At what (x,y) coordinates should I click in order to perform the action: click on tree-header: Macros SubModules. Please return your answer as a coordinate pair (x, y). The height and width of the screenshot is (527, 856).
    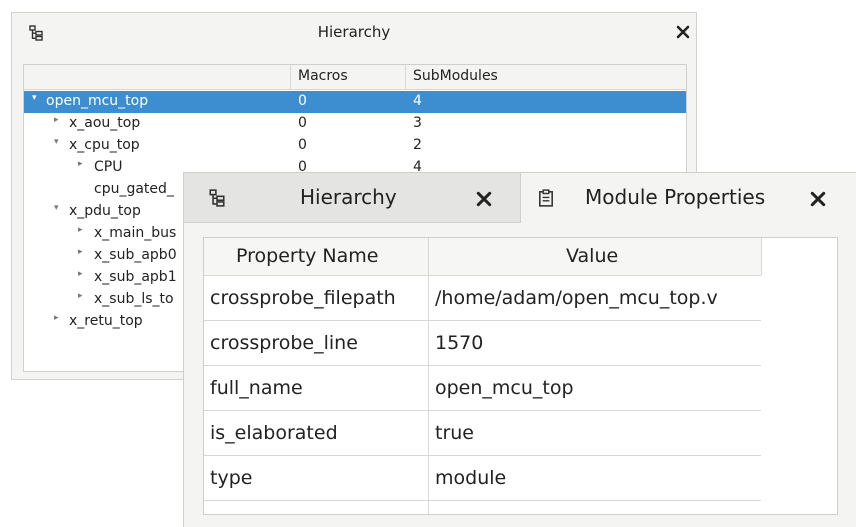
    Looking at the image, I should click on (355, 77).